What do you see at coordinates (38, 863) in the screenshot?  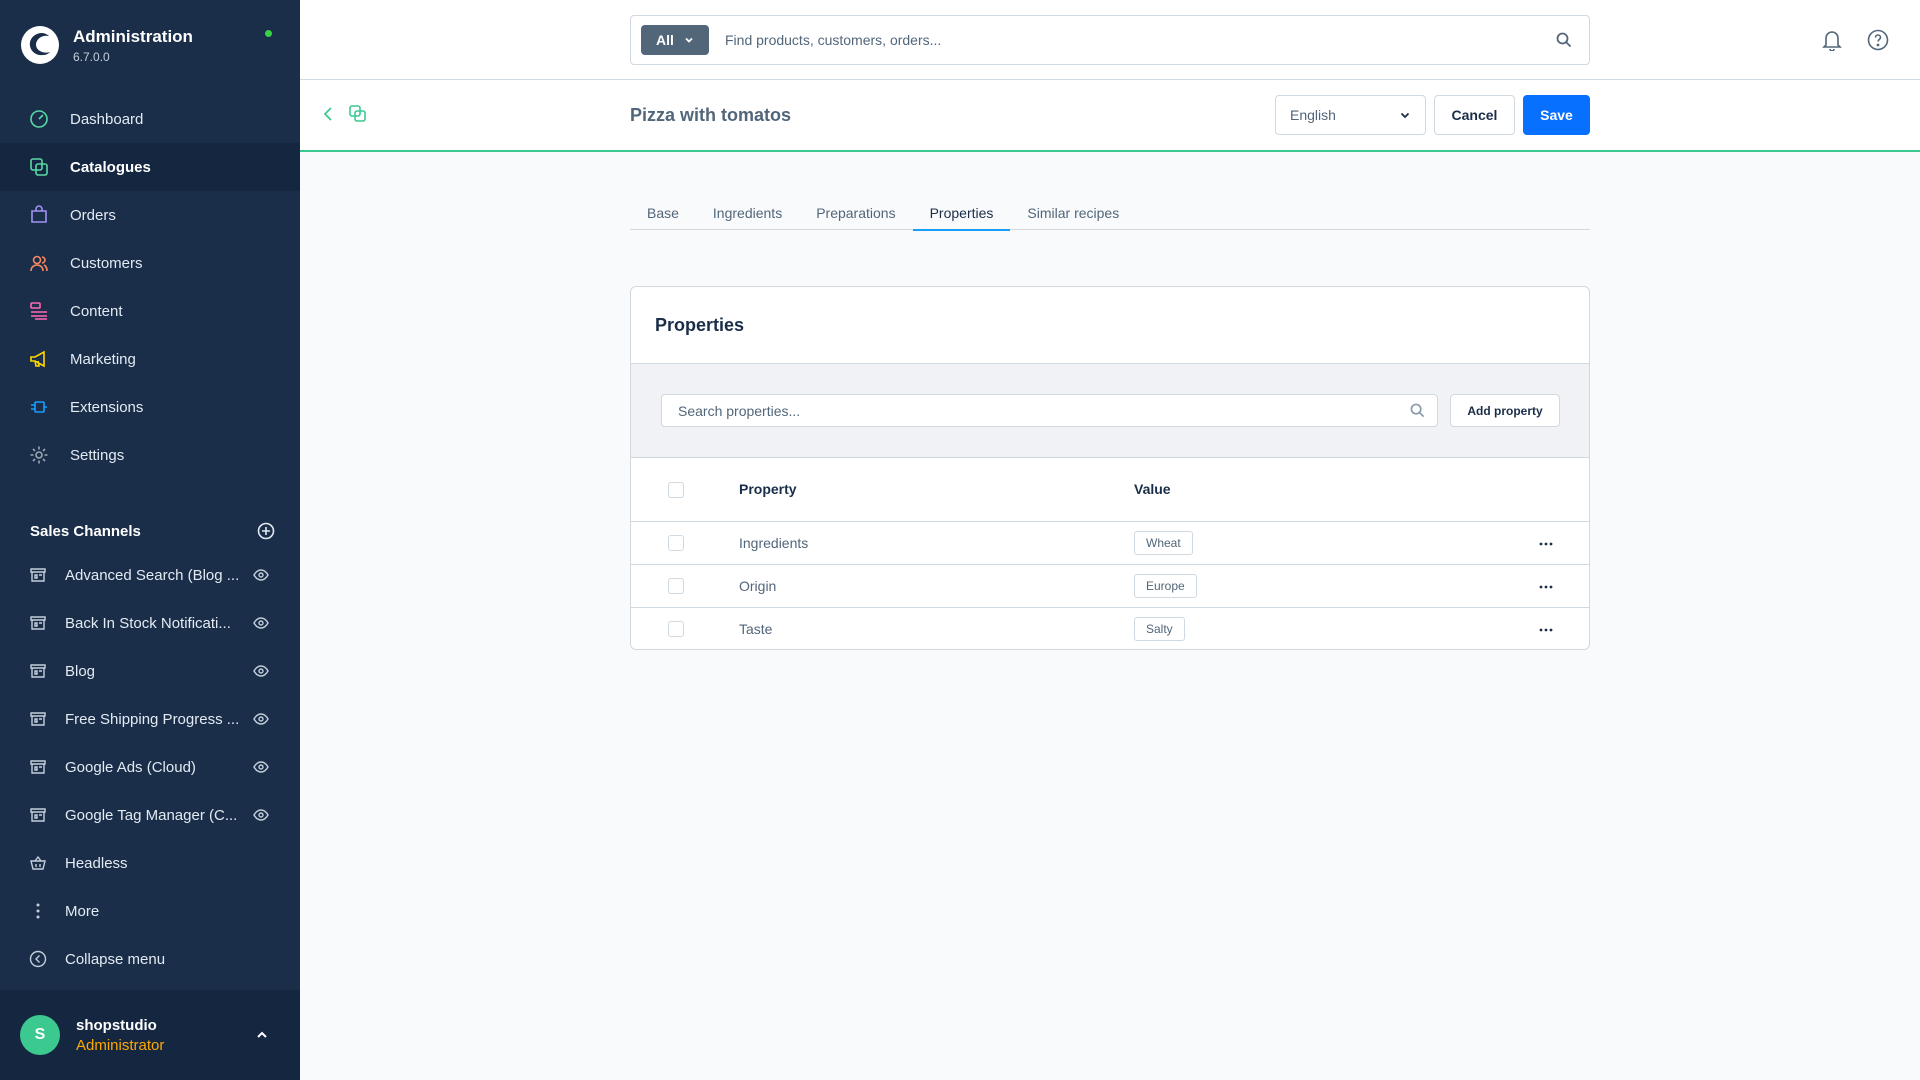 I see `basket-icon` at bounding box center [38, 863].